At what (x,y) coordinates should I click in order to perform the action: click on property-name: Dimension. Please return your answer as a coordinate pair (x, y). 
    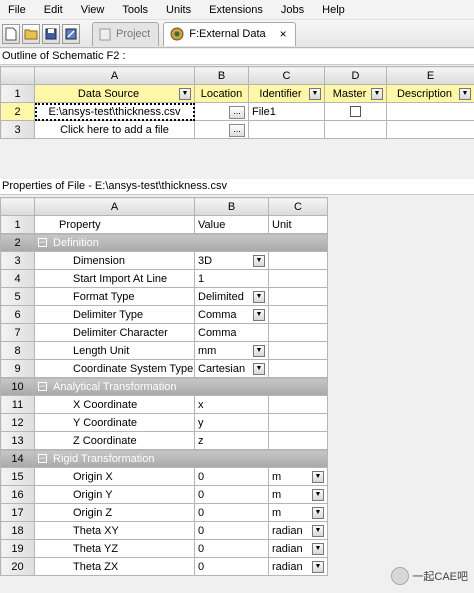
    Looking at the image, I should click on (114, 260).